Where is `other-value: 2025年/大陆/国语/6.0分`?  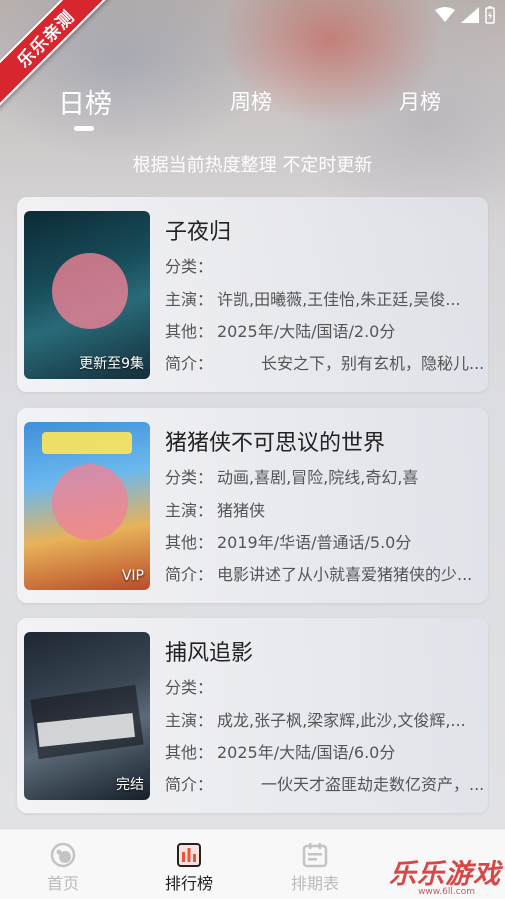 other-value: 2025年/大陆/国语/6.0分 is located at coordinates (306, 752).